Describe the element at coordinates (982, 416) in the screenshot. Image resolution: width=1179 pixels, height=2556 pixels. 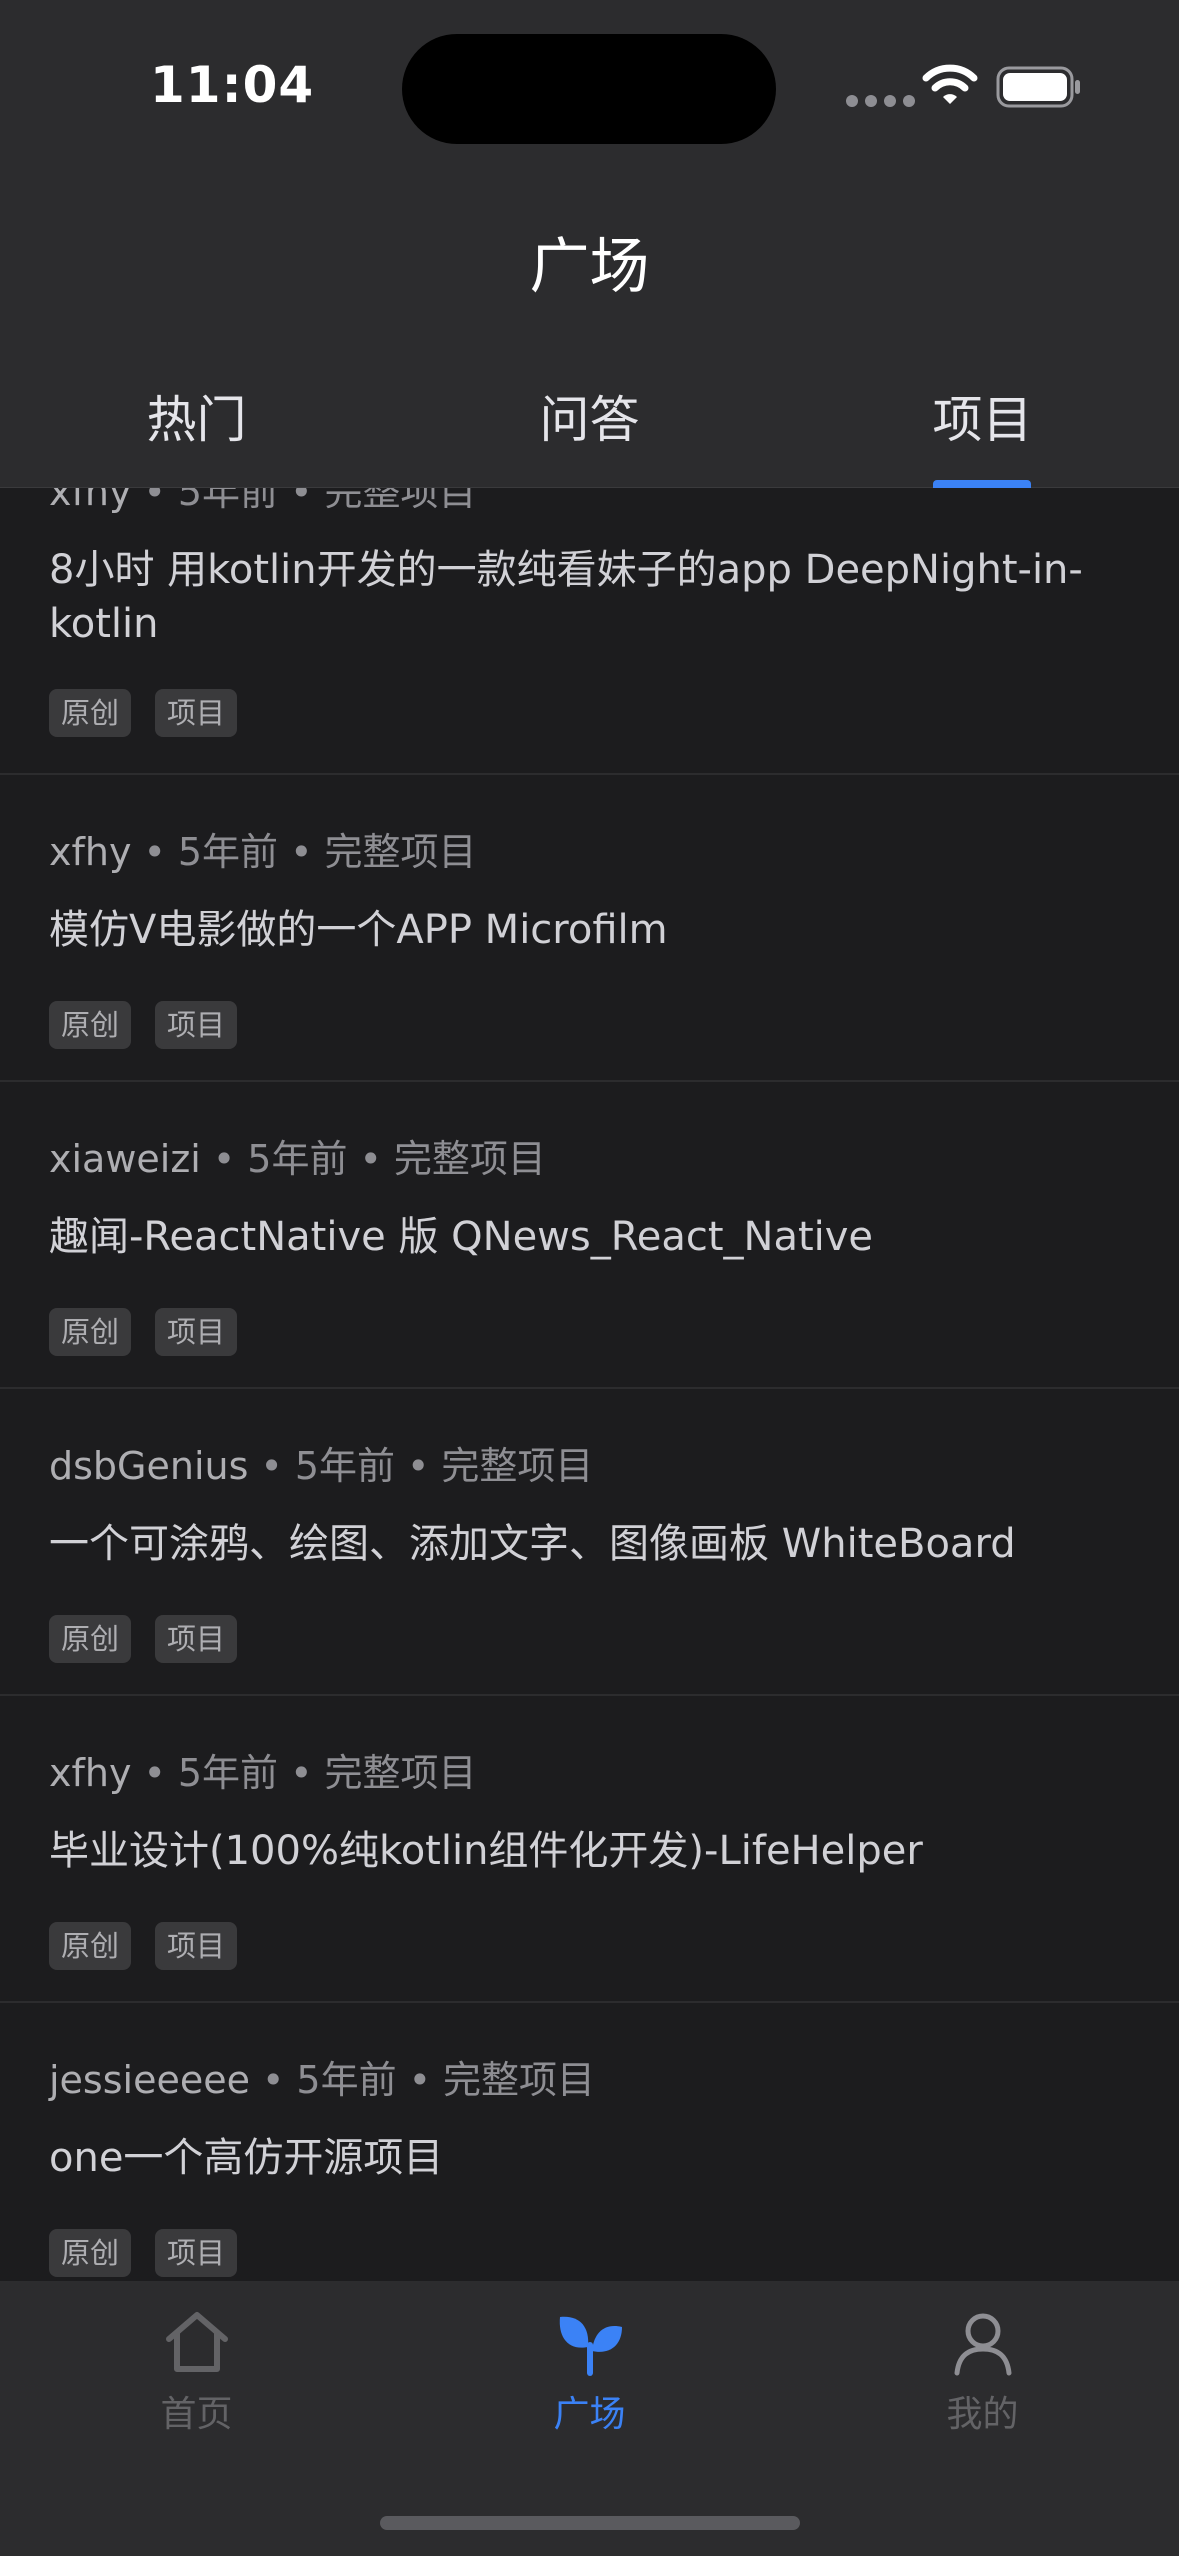
I see `tab-project: 项目` at that location.